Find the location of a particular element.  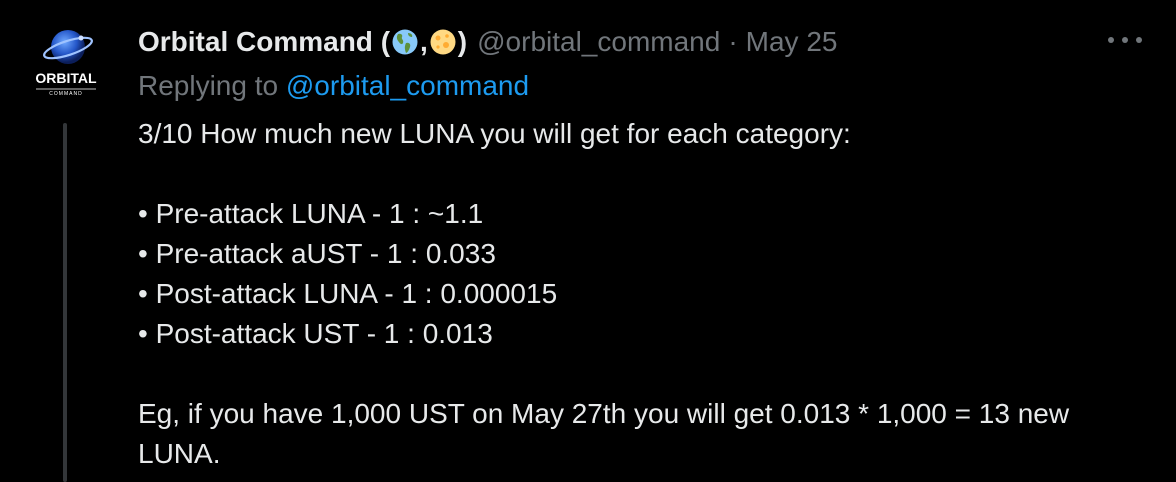

orbital-command-logo-icon: ORBITAL COMMAND is located at coordinates (66, 66).